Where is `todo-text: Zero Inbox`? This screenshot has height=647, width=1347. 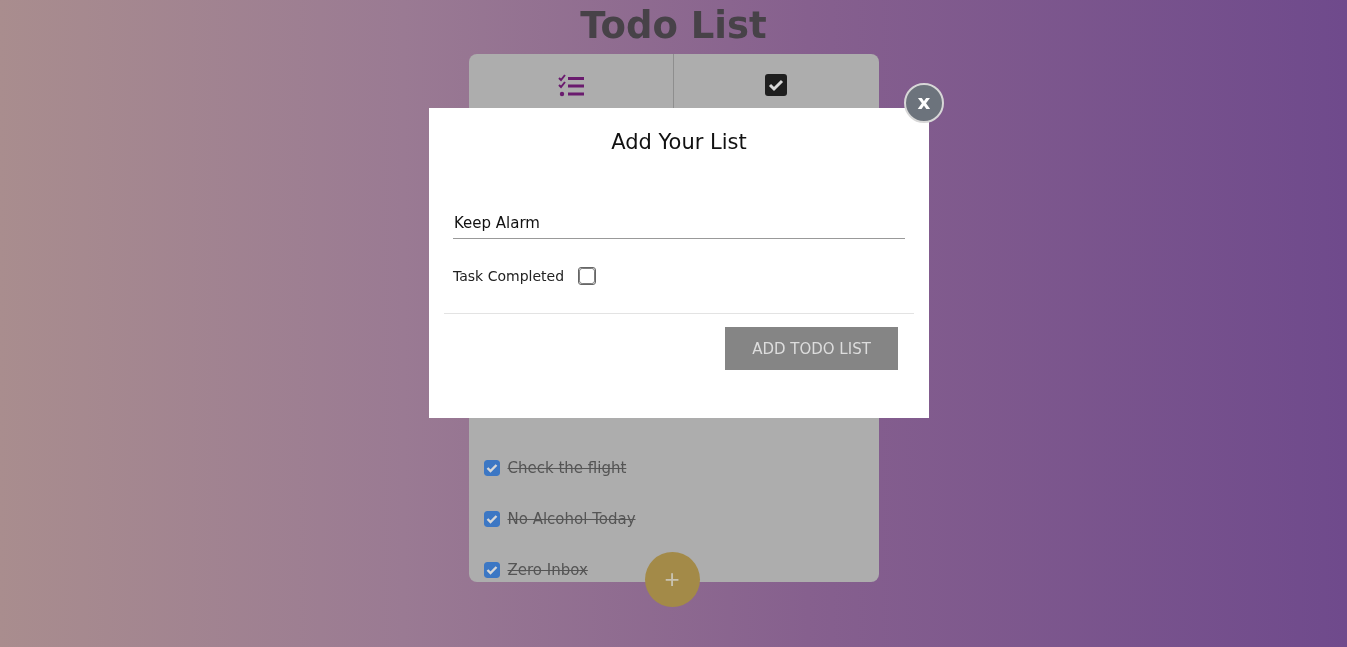 todo-text: Zero Inbox is located at coordinates (547, 569).